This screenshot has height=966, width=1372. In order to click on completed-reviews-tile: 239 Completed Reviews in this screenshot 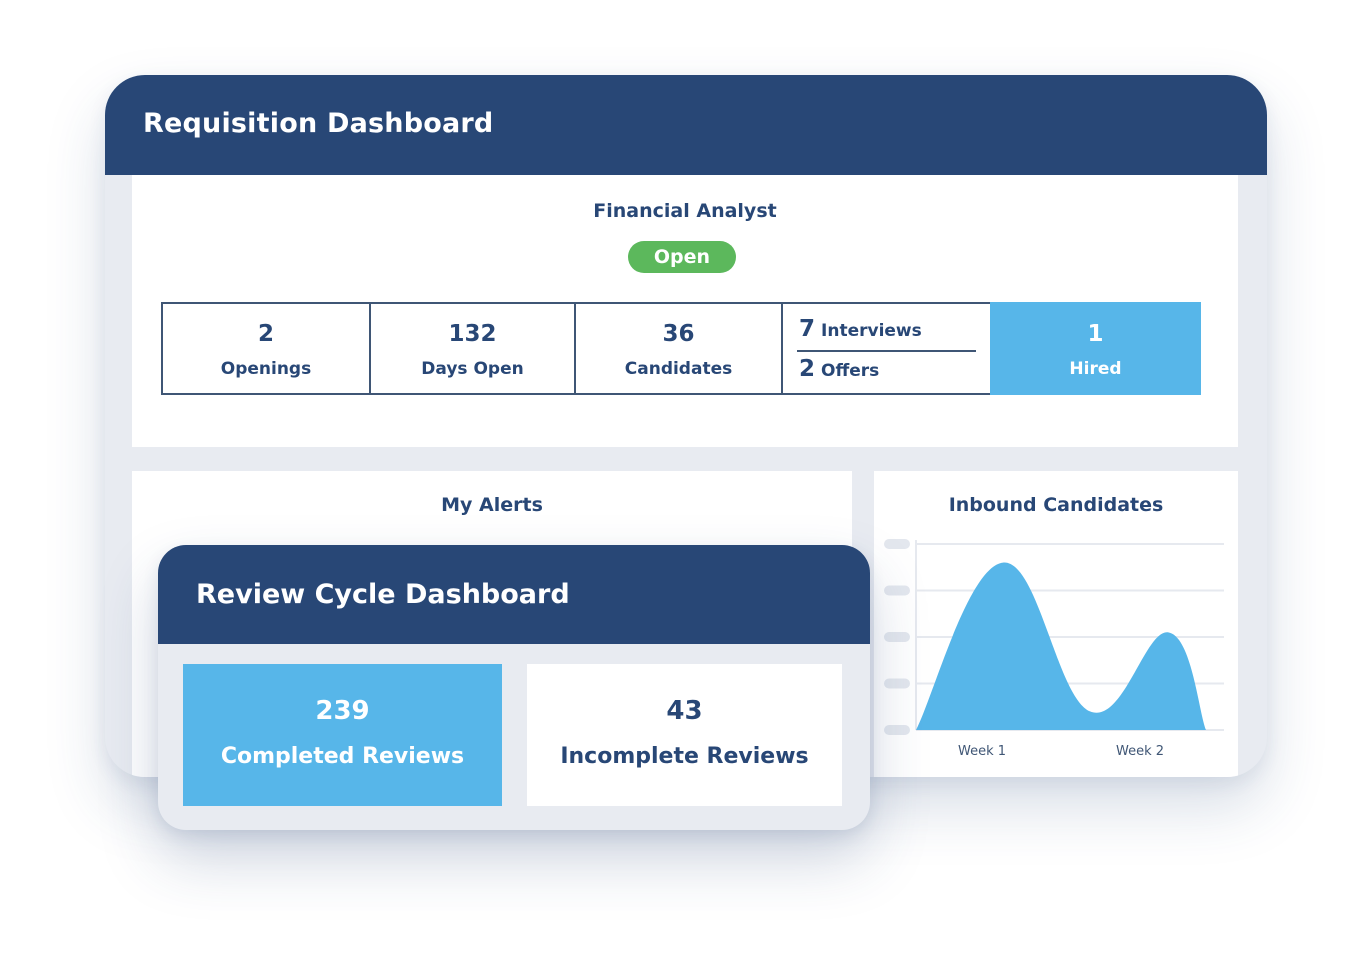, I will do `click(342, 735)`.